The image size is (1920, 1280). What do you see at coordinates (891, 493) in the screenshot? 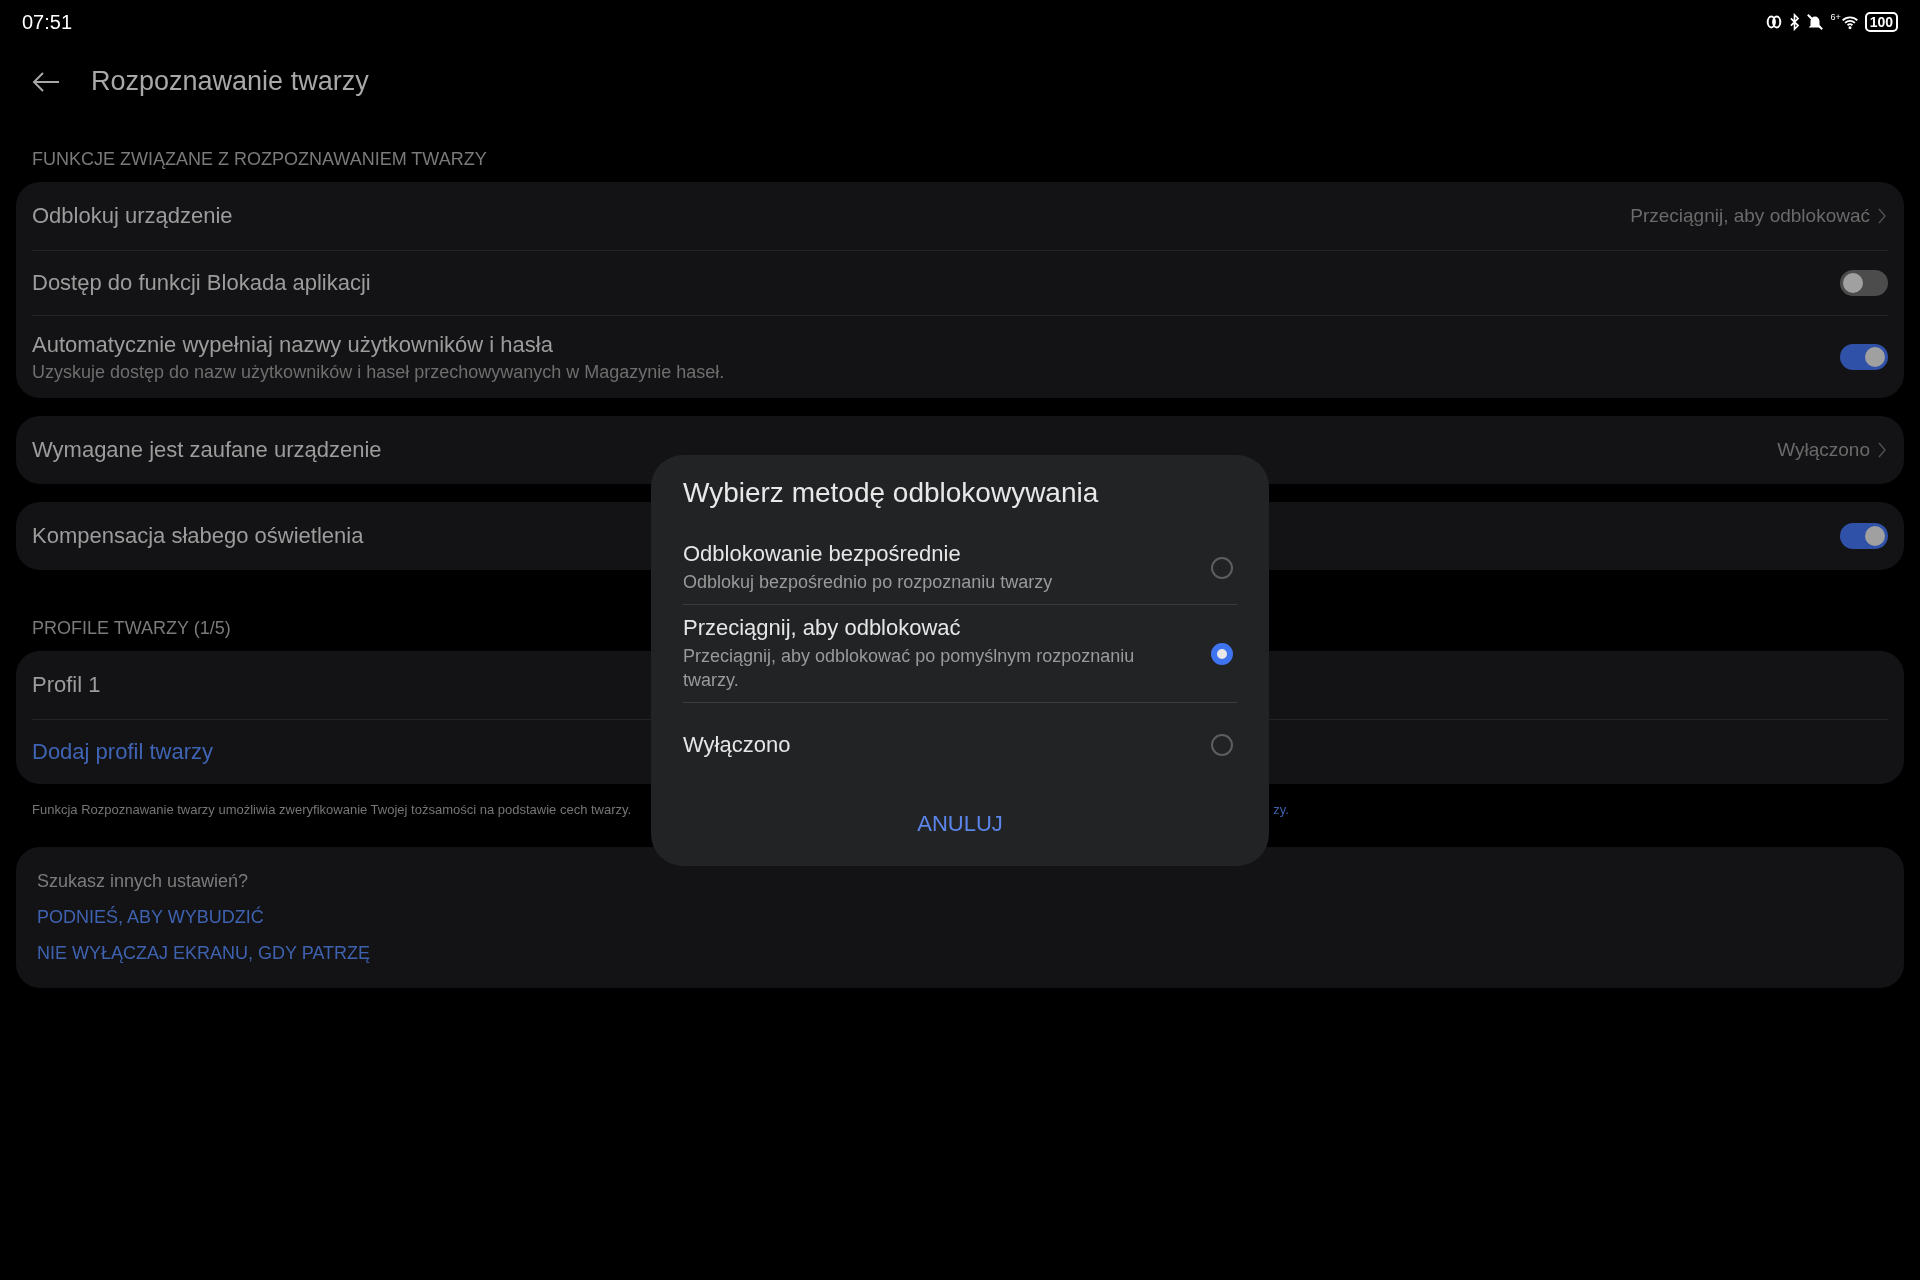
I see `dialog-title: Wybierz metodę odblokowywania` at bounding box center [891, 493].